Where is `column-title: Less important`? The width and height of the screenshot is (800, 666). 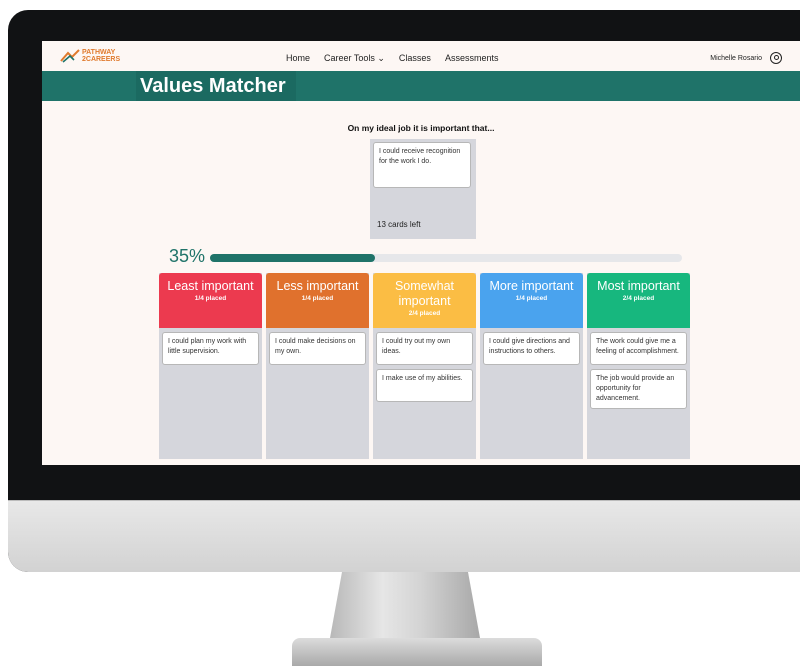
column-title: Less important is located at coordinates (317, 286).